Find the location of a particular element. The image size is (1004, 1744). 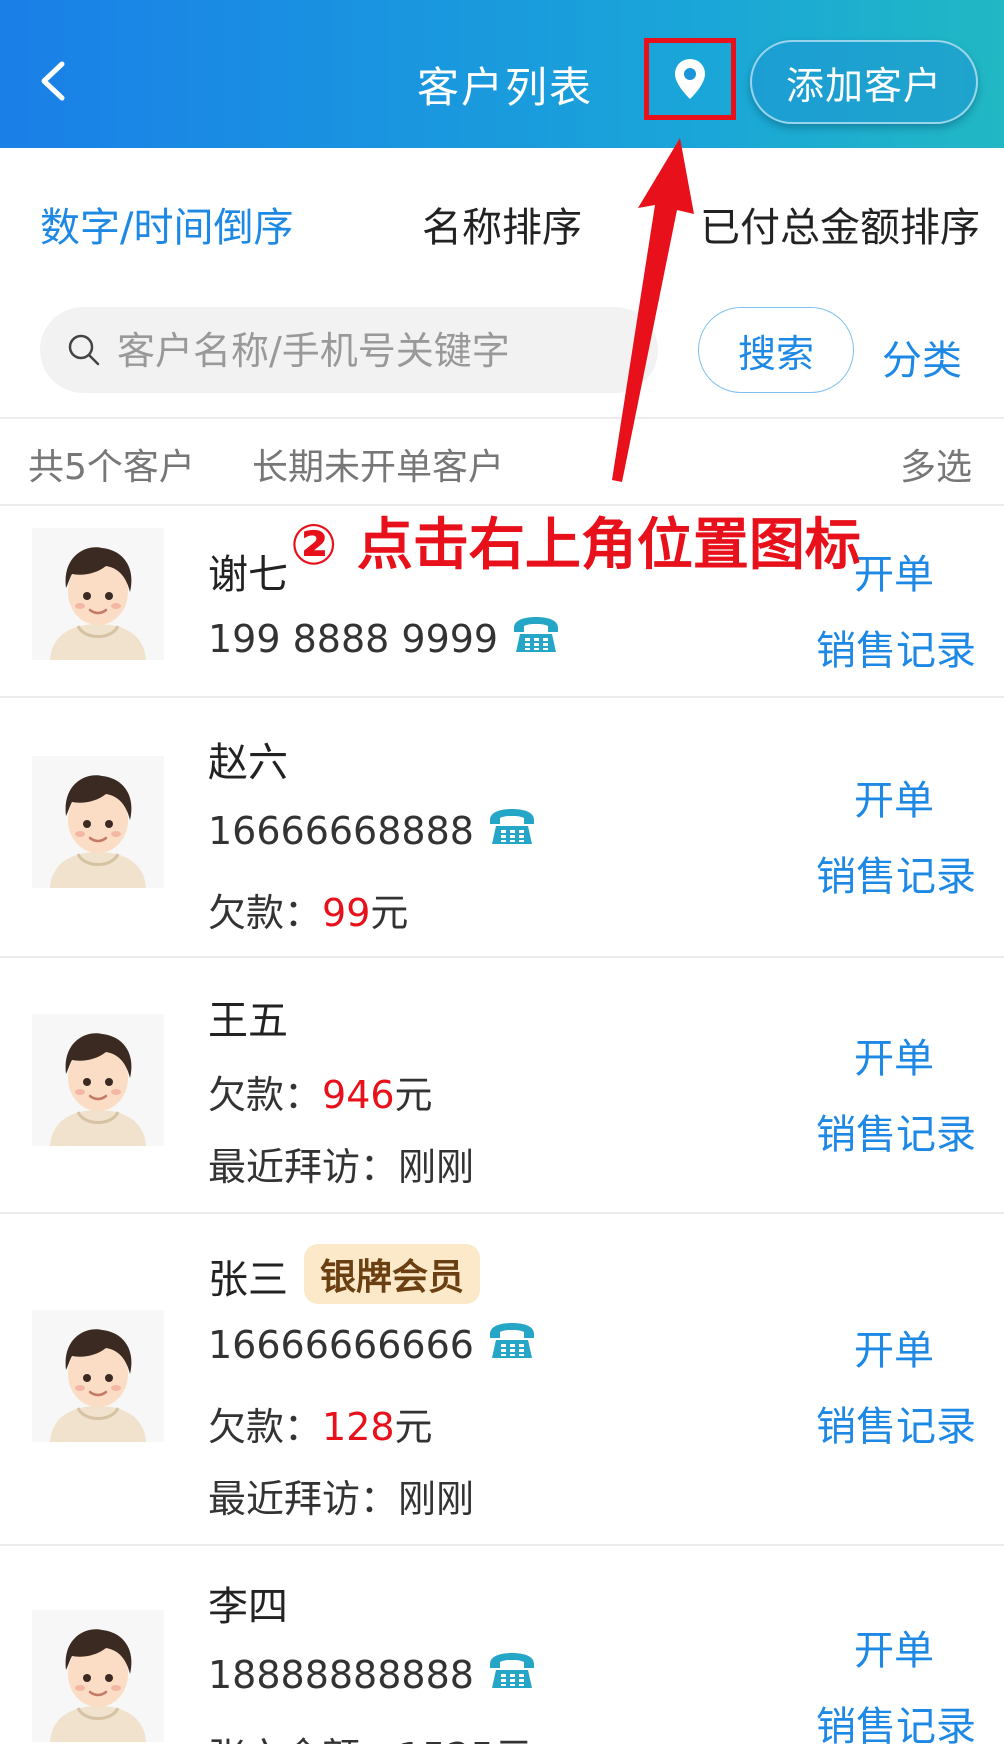

header: 客户列表 添加客户 is located at coordinates (502, 74).